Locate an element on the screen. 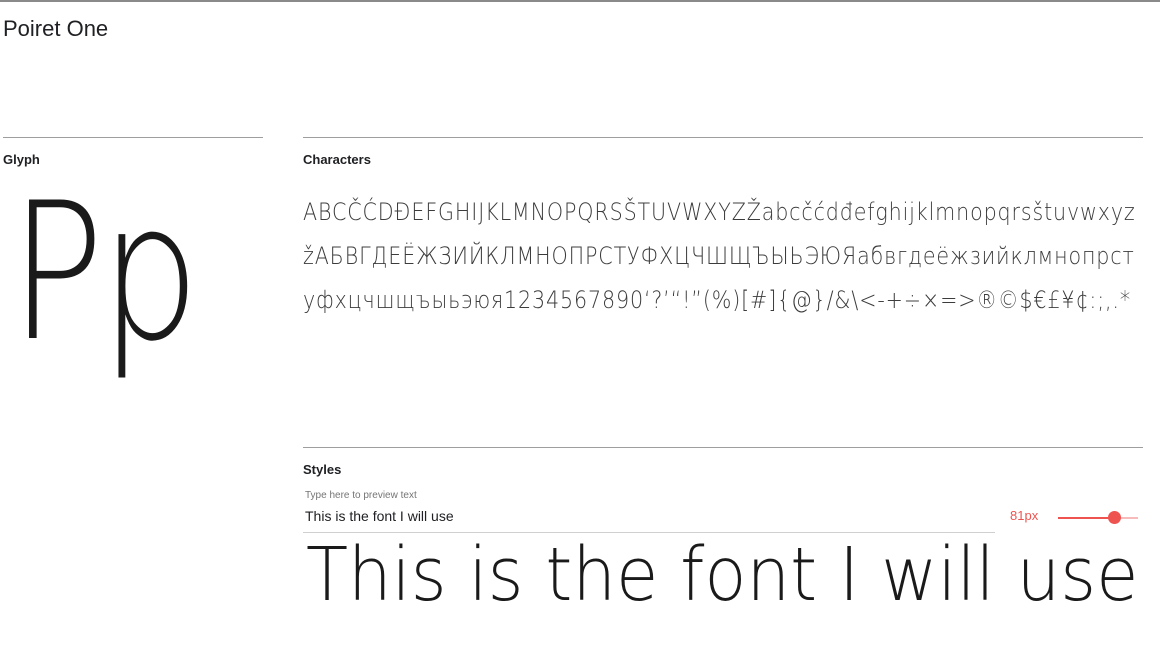 This screenshot has height=651, width=1160. preview-text-field: Type here to preview text is located at coordinates (650, 511).